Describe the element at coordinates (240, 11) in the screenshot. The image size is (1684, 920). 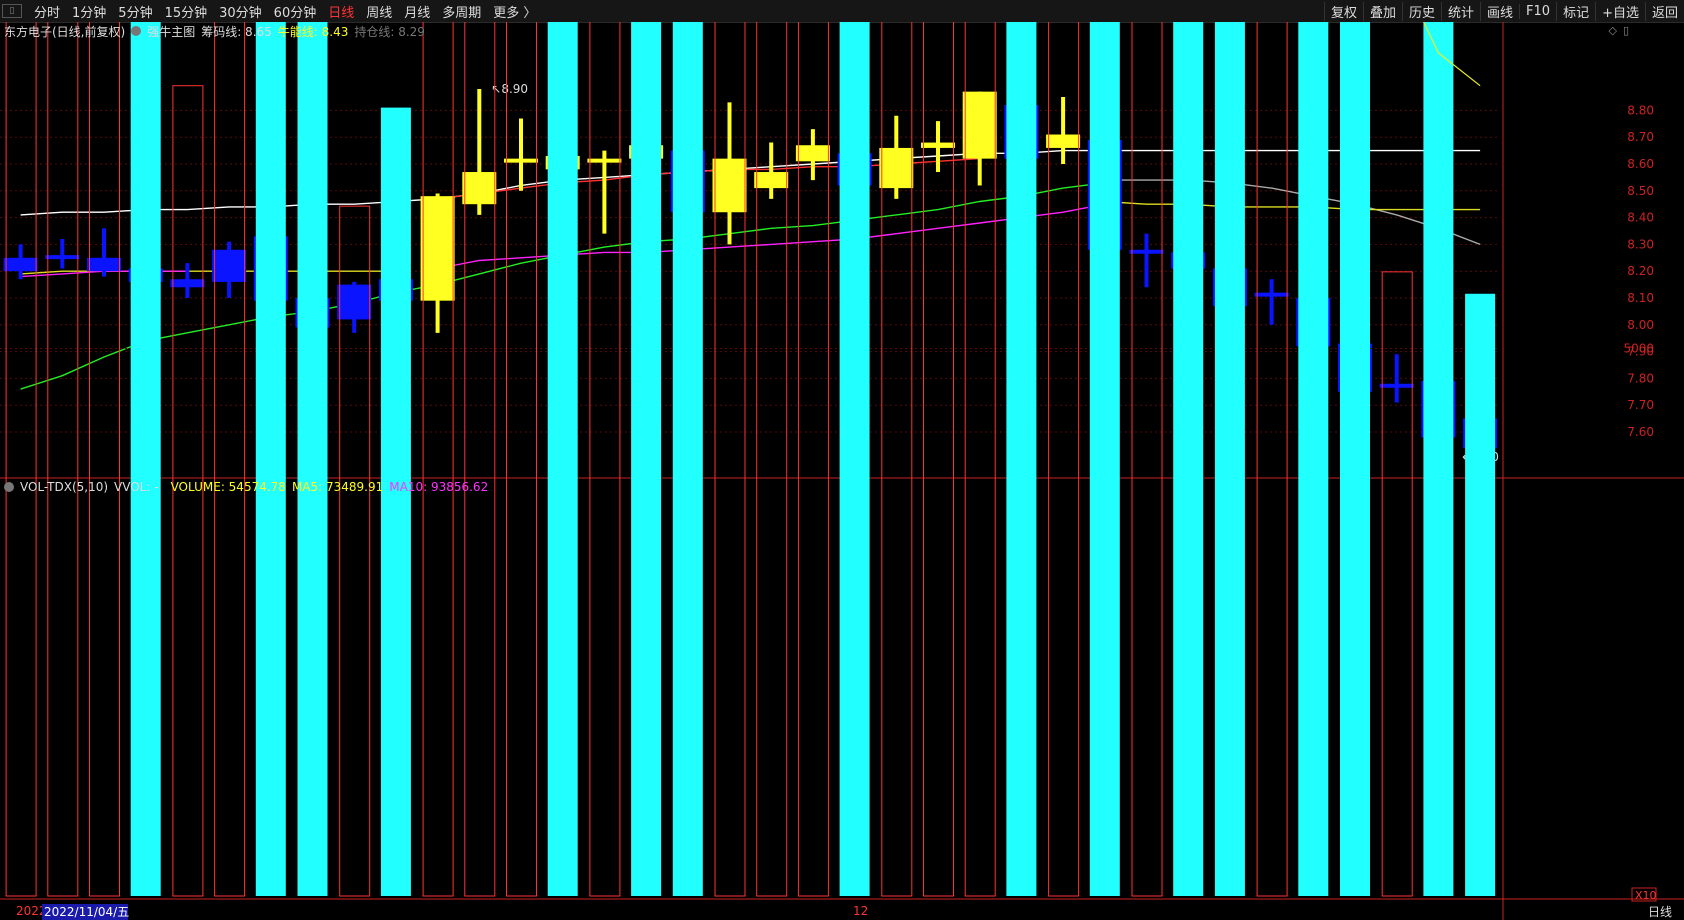
I see `tab-4: 30分钟` at that location.